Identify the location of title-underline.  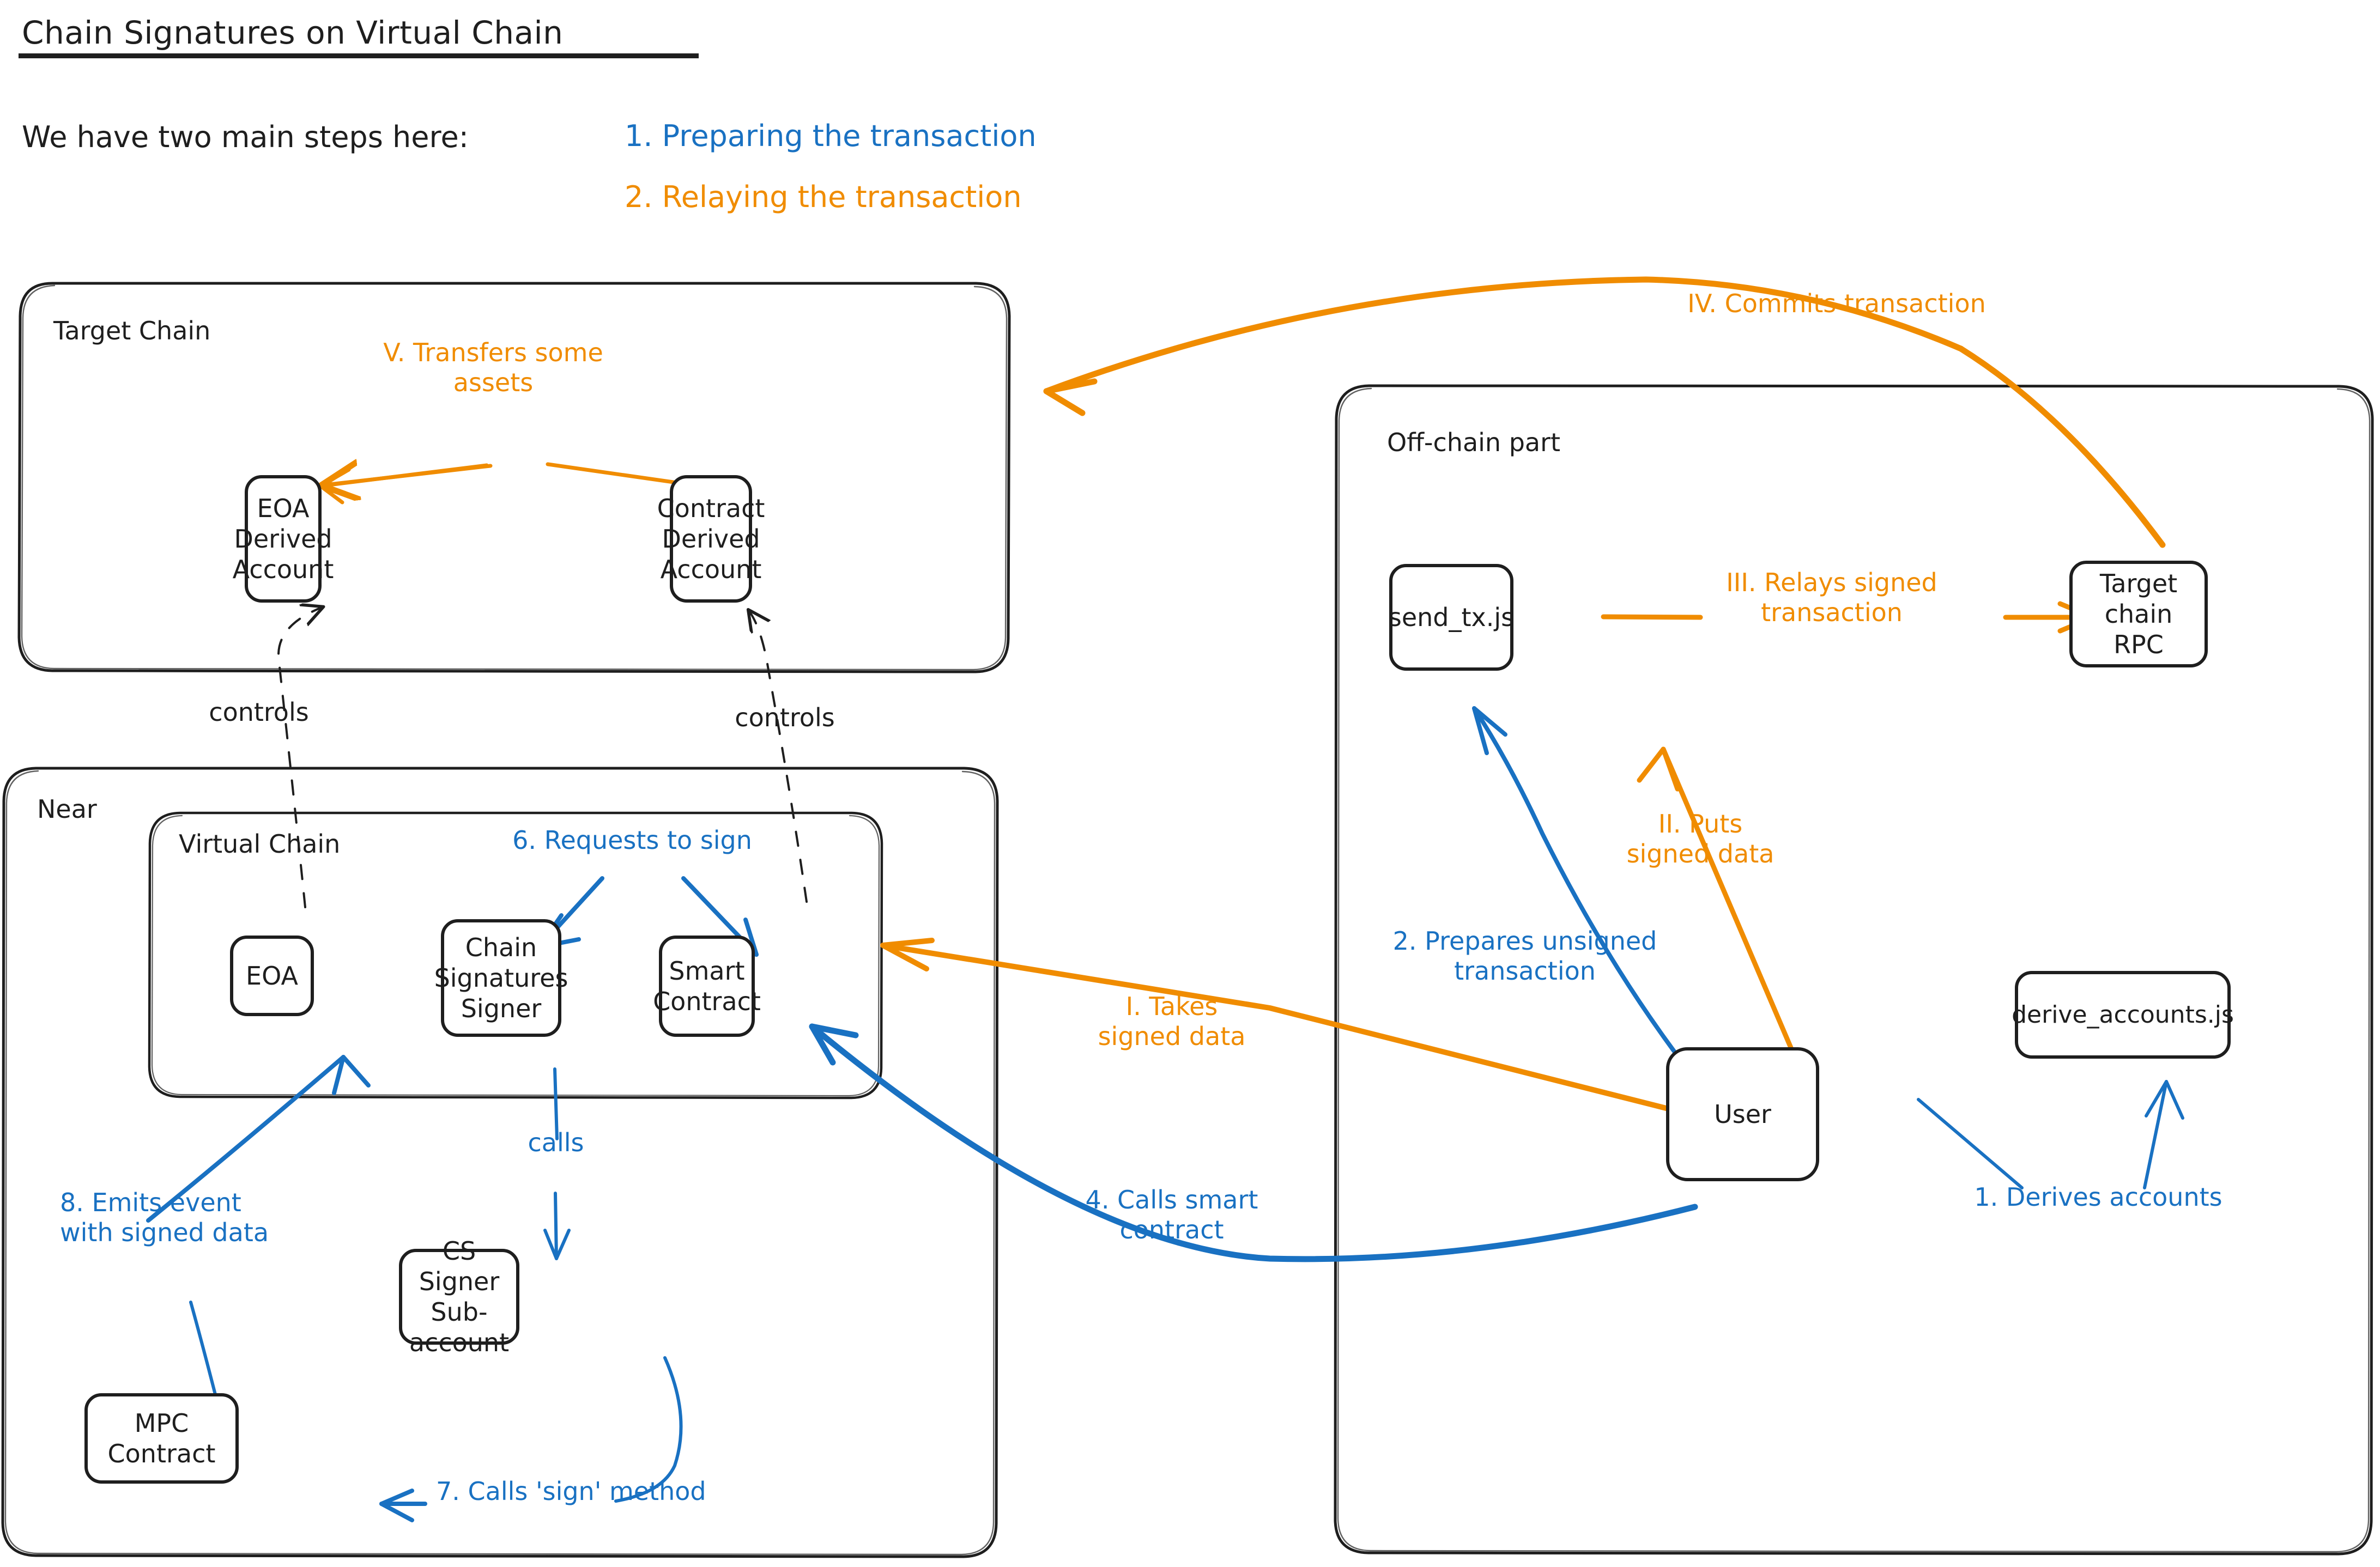
(359, 55).